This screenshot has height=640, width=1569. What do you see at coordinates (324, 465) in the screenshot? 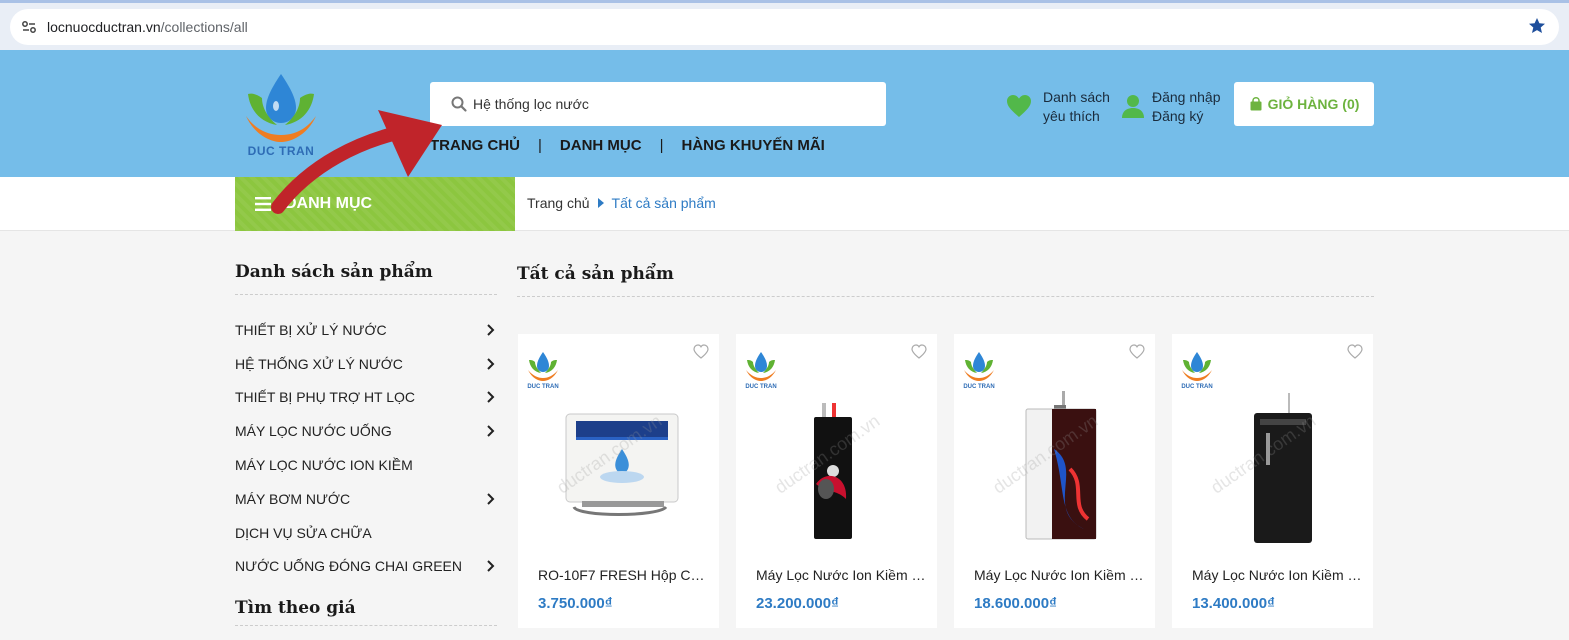
I see `sidebar-category-label: MÁY LỌC NƯỚC ION KIỀM` at bounding box center [324, 465].